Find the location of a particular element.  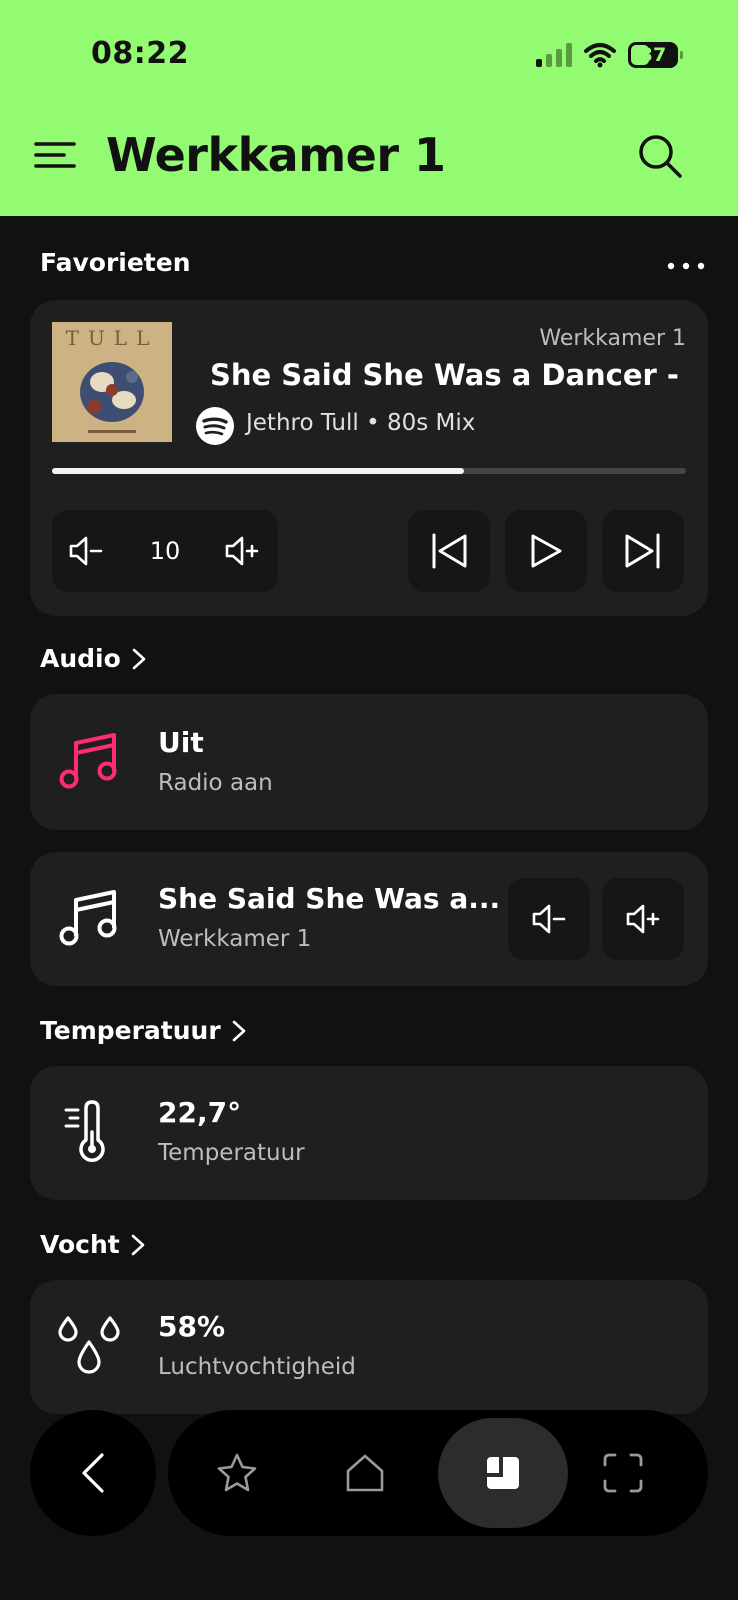

nav-scan is located at coordinates (623, 1473).